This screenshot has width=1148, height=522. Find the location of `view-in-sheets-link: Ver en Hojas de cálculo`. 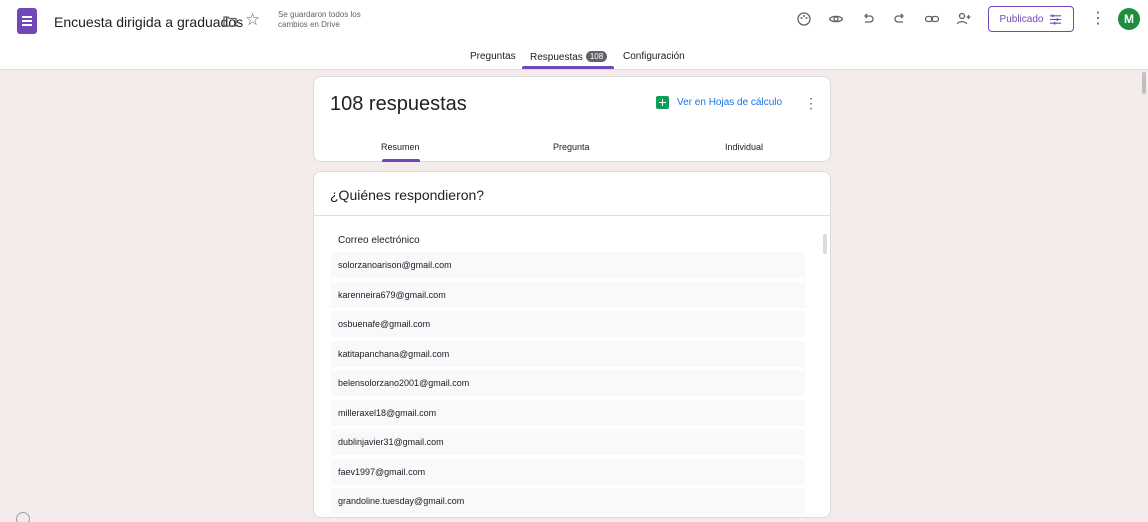

view-in-sheets-link: Ver en Hojas de cálculo is located at coordinates (719, 102).